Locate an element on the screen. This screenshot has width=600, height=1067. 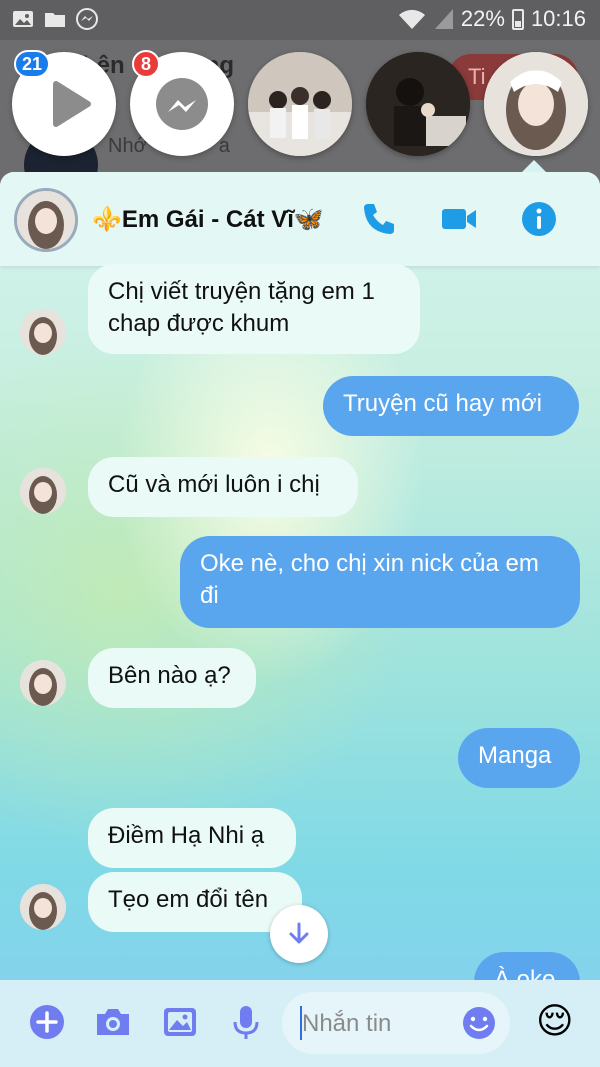
microphone-icon is located at coordinates (246, 1022).